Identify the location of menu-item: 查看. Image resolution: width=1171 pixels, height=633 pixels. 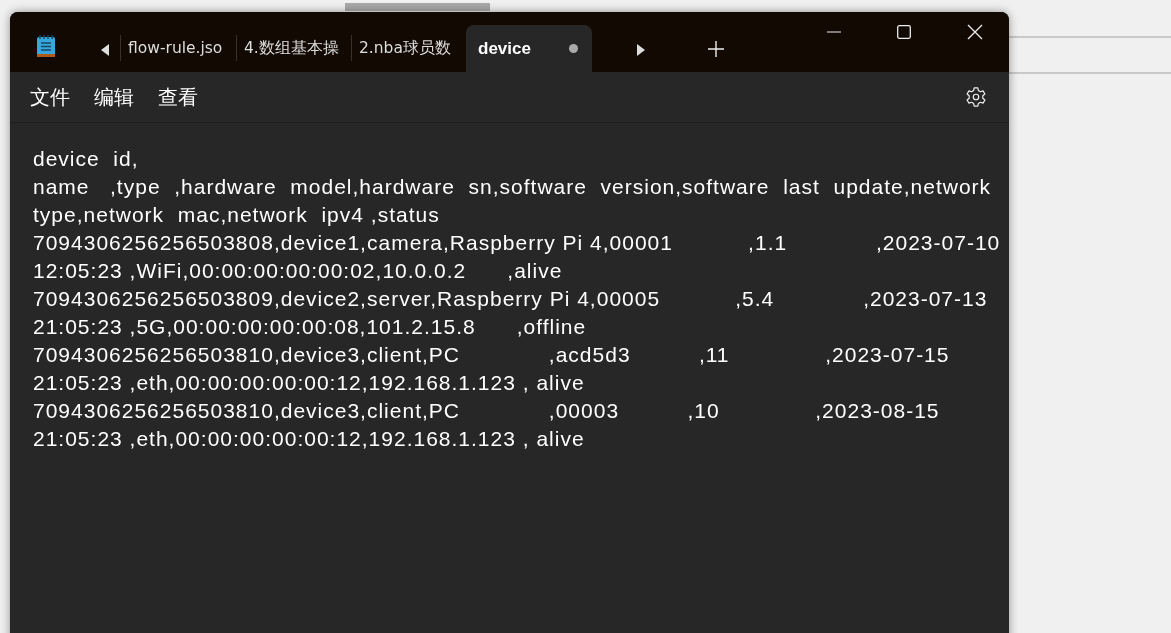
(178, 97).